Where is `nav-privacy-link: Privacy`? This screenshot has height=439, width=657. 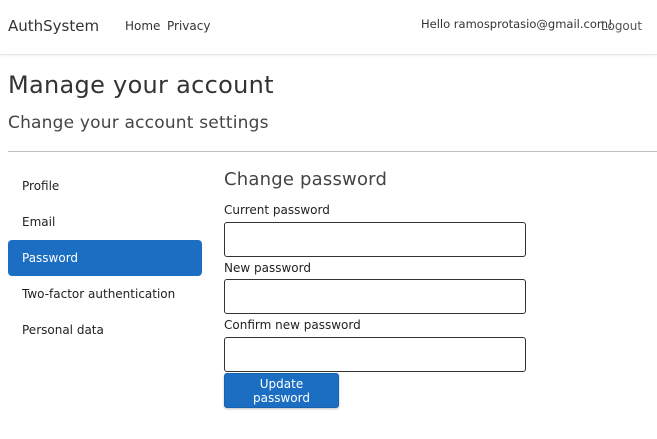 nav-privacy-link: Privacy is located at coordinates (188, 26).